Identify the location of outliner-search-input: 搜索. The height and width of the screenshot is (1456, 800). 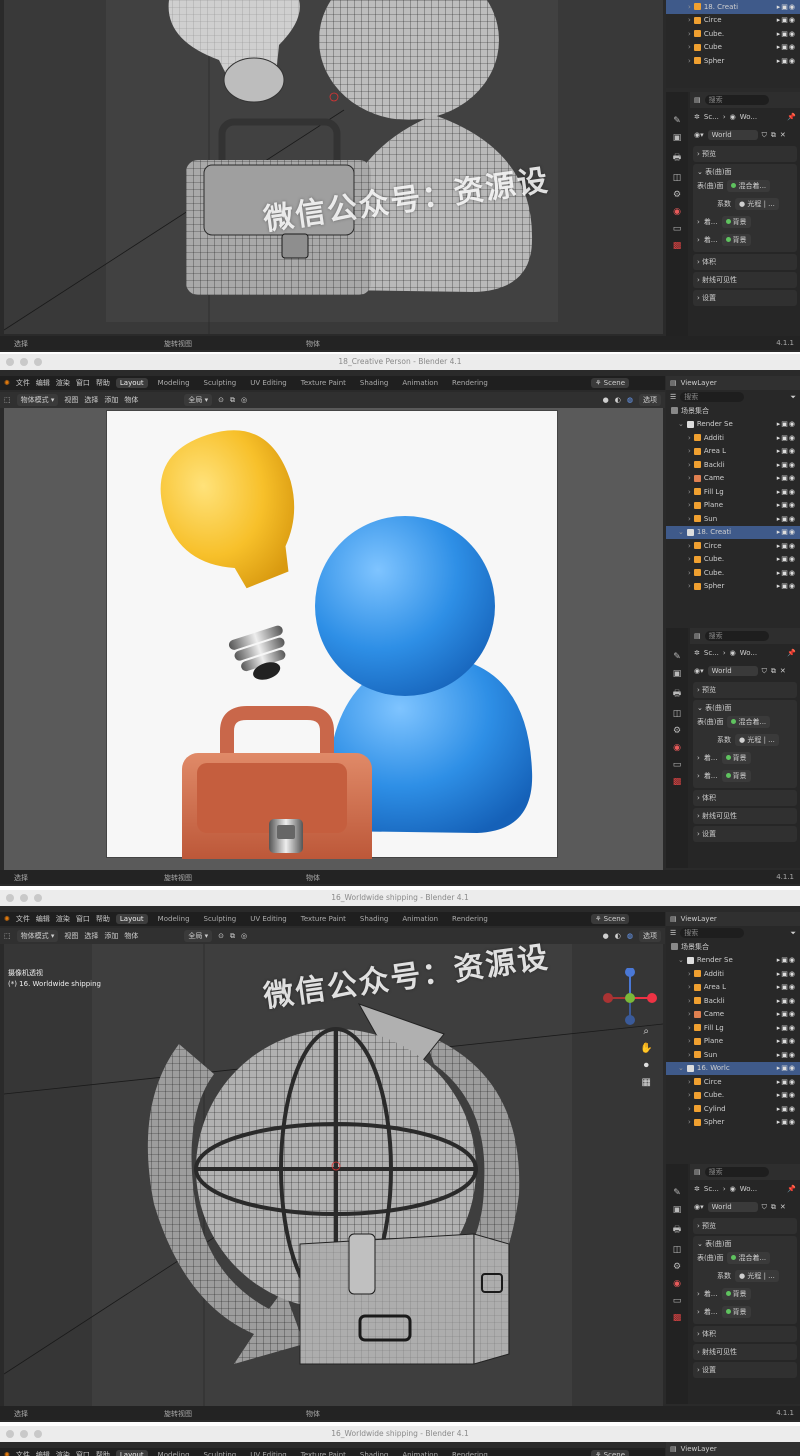
(712, 933).